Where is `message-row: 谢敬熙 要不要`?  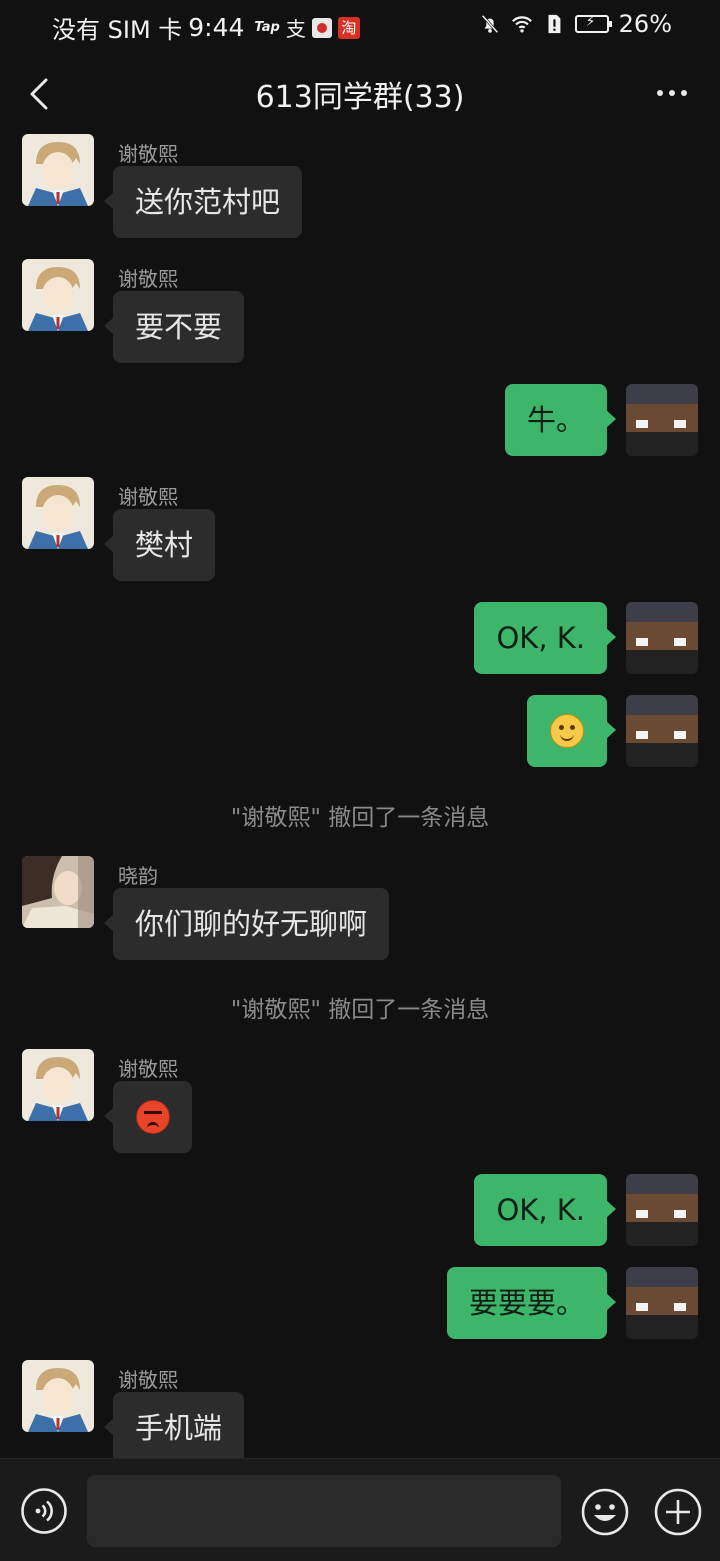
message-row: 谢敬熙 要不要 is located at coordinates (360, 314).